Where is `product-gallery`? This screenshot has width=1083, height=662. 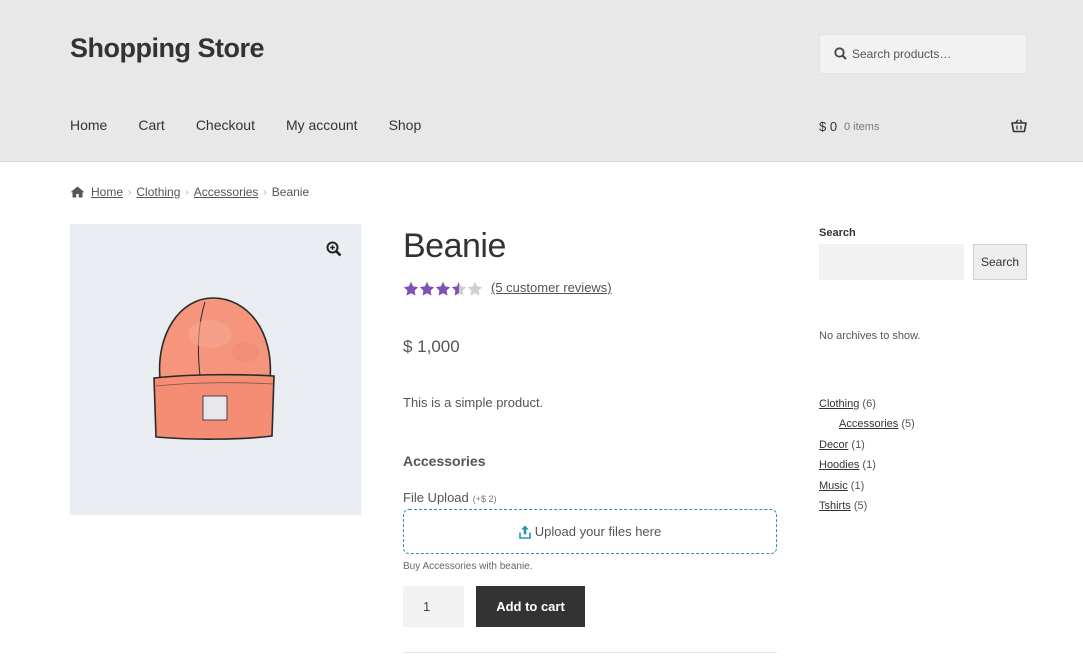
product-gallery is located at coordinates (215, 369).